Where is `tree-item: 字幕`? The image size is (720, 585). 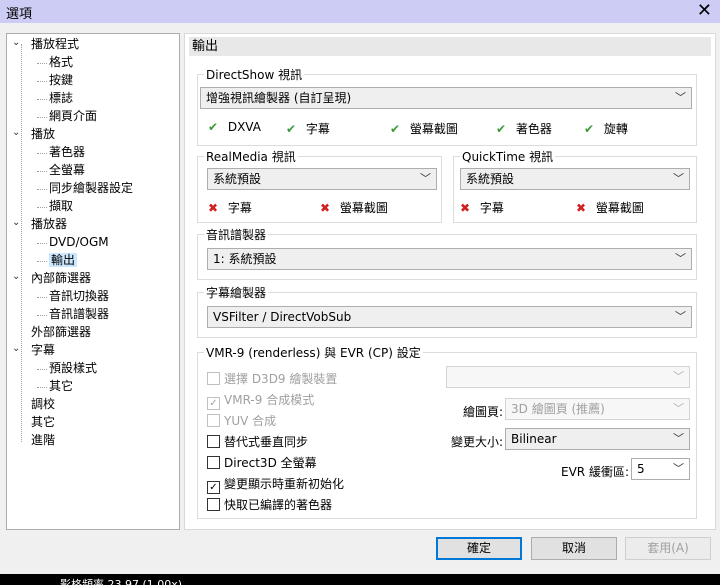
tree-item: 字幕 is located at coordinates (43, 350).